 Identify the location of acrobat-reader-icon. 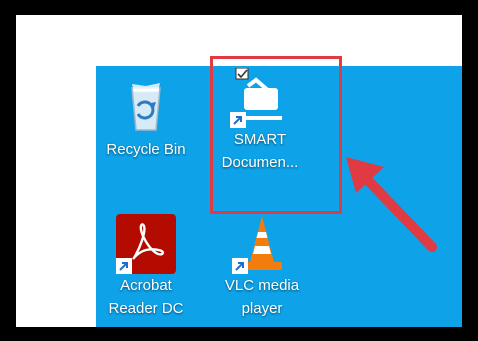
(146, 244).